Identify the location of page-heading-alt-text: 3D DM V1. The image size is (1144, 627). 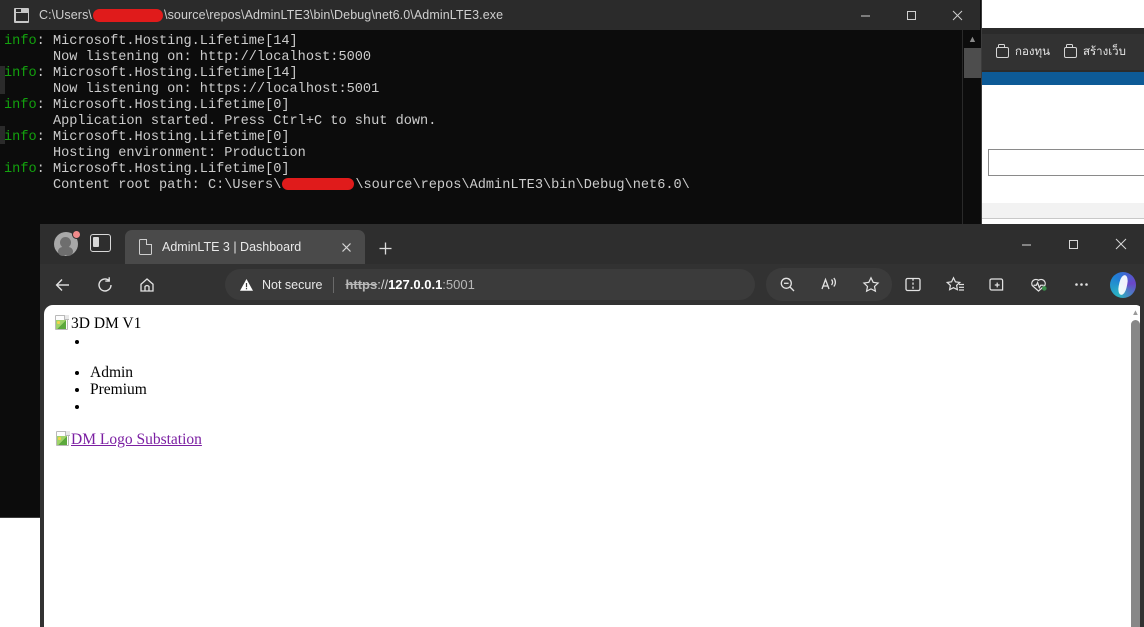
(106, 323).